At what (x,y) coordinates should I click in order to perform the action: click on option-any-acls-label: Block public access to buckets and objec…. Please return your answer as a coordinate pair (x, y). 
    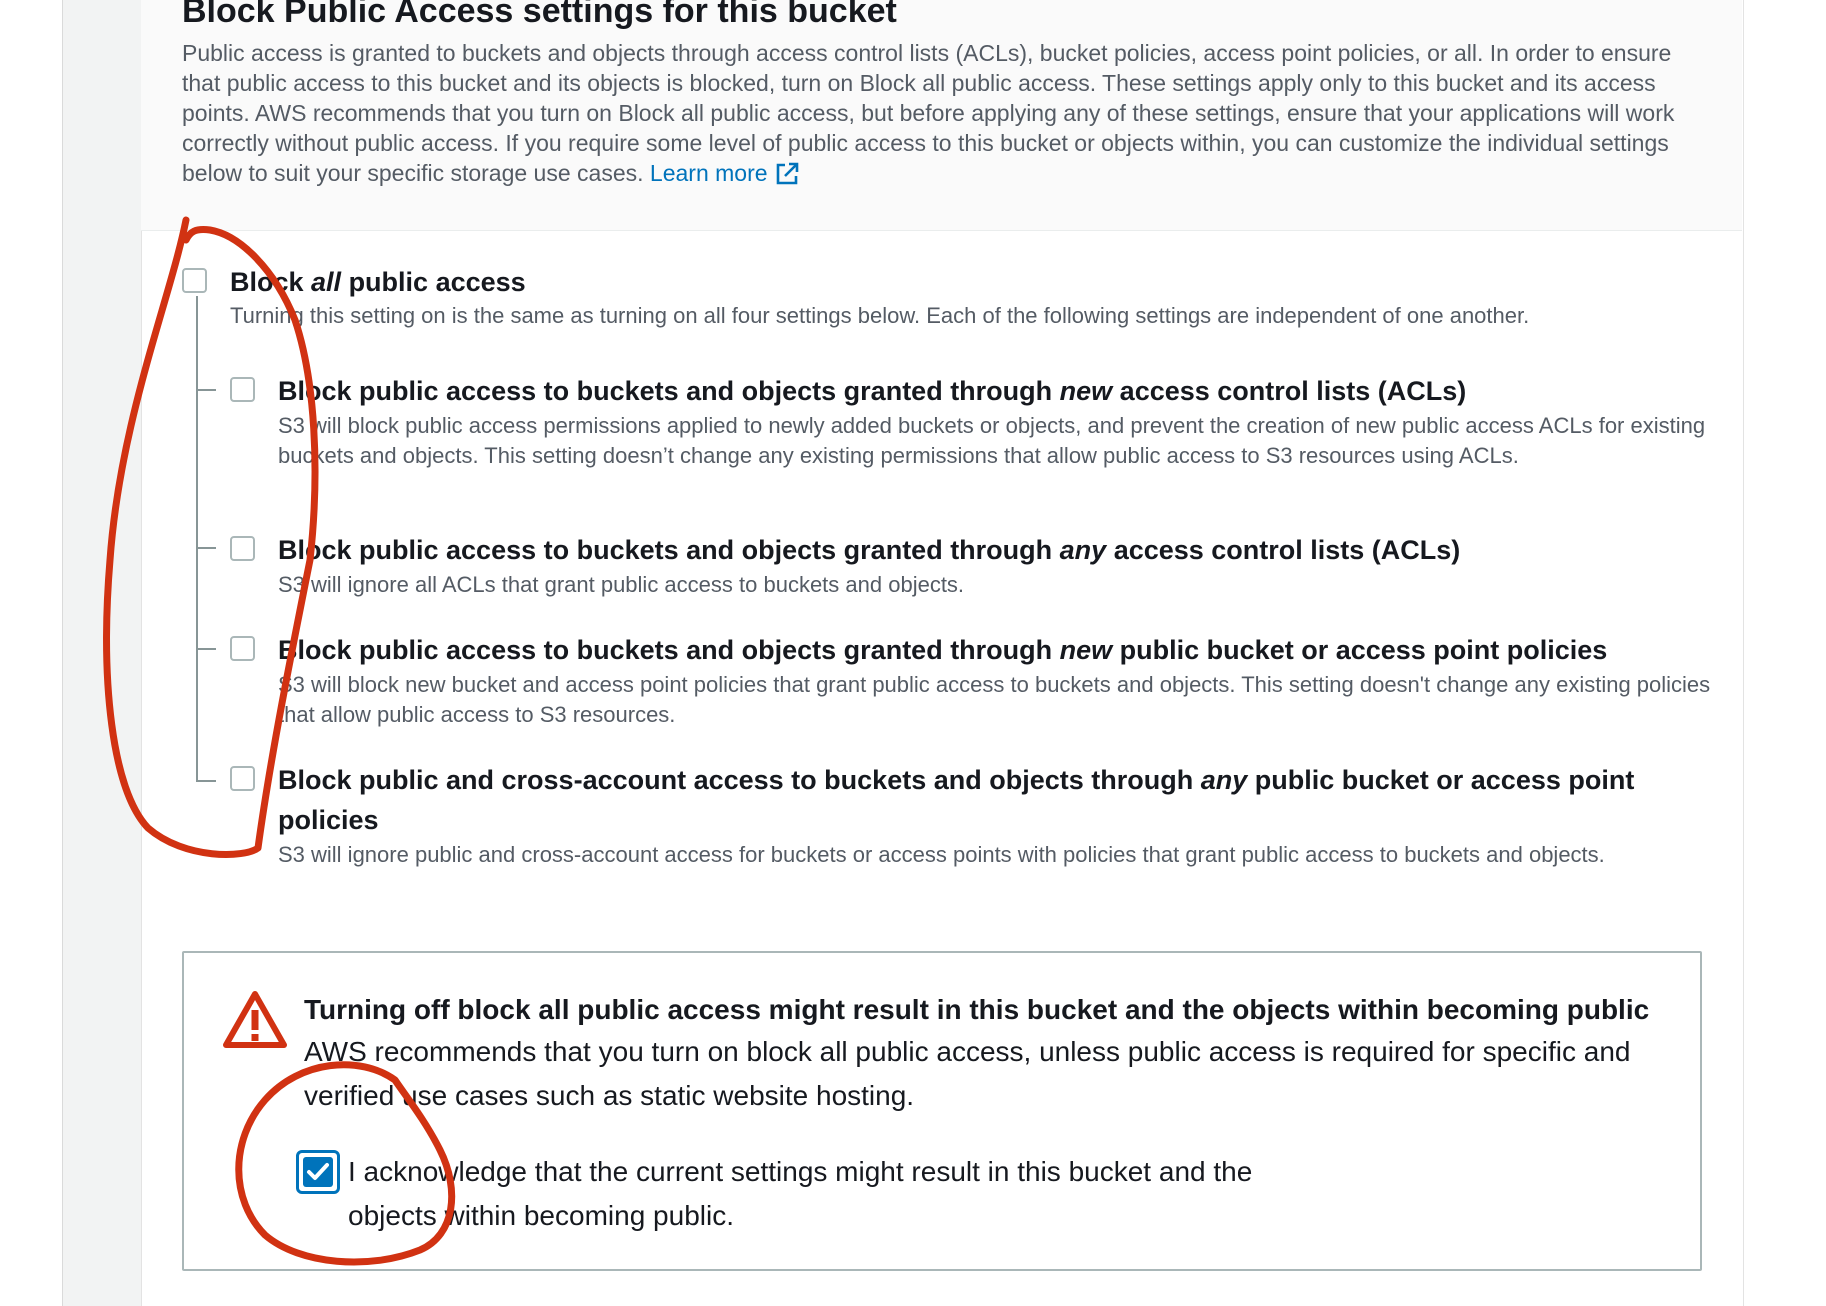
    Looking at the image, I should click on (998, 550).